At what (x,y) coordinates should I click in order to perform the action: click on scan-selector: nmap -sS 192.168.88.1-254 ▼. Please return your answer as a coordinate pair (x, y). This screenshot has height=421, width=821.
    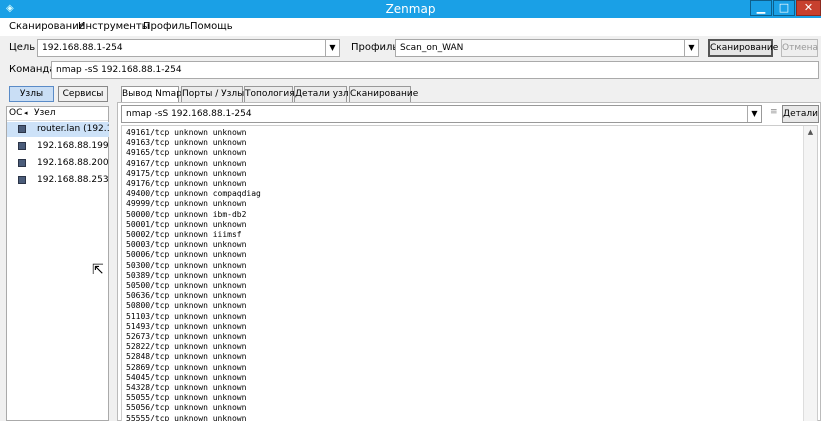
    Looking at the image, I should click on (441, 114).